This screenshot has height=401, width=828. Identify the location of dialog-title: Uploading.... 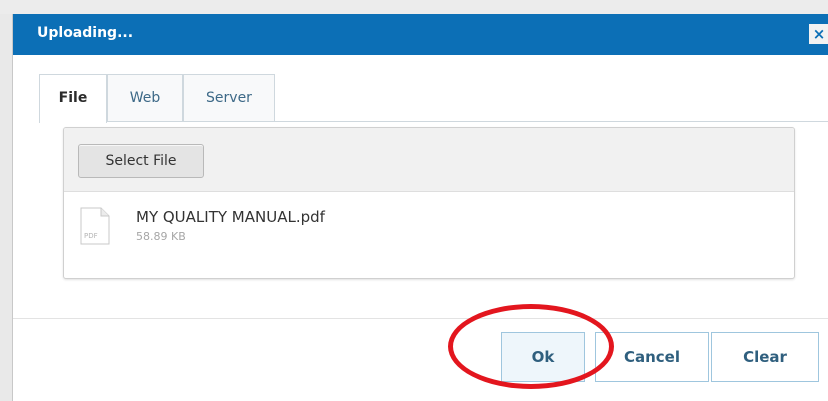
(85, 33).